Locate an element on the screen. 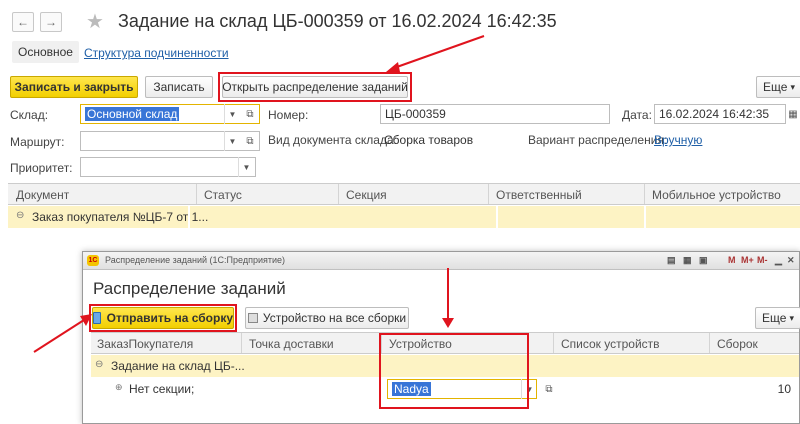 The height and width of the screenshot is (424, 800). table-icon: ▦ is located at coordinates (687, 260).